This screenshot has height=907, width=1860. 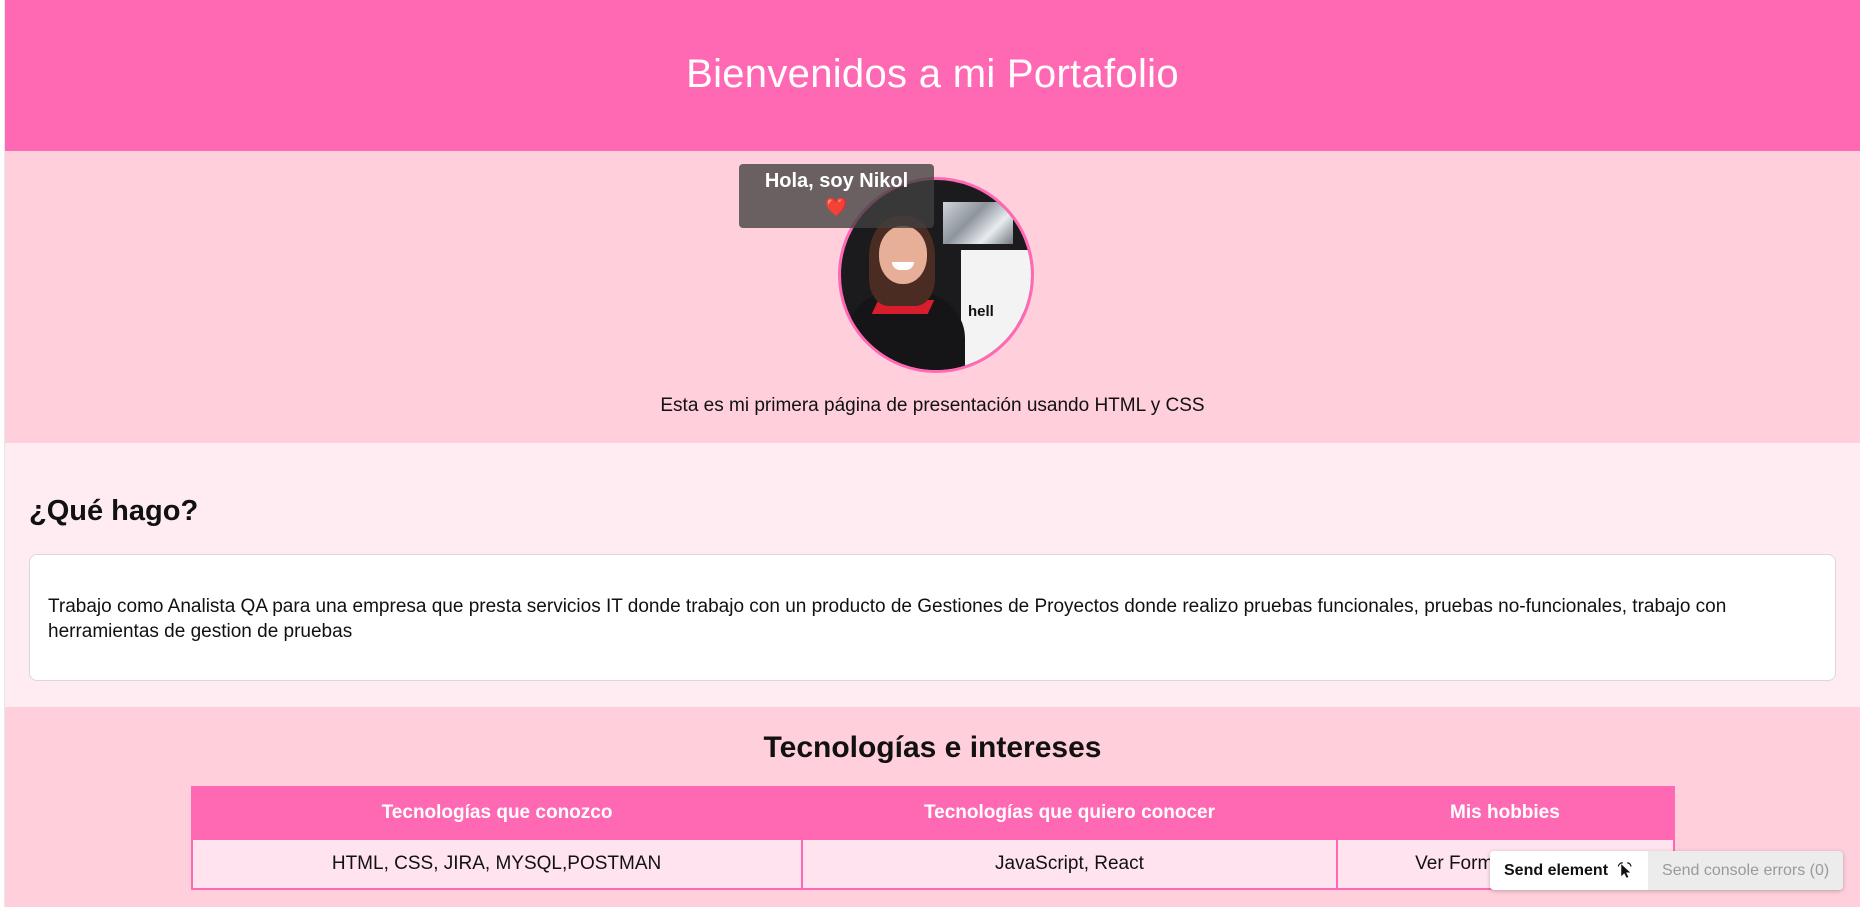 I want to click on column-header: Tecnologías que quiero conocer, so click(x=1069, y=813).